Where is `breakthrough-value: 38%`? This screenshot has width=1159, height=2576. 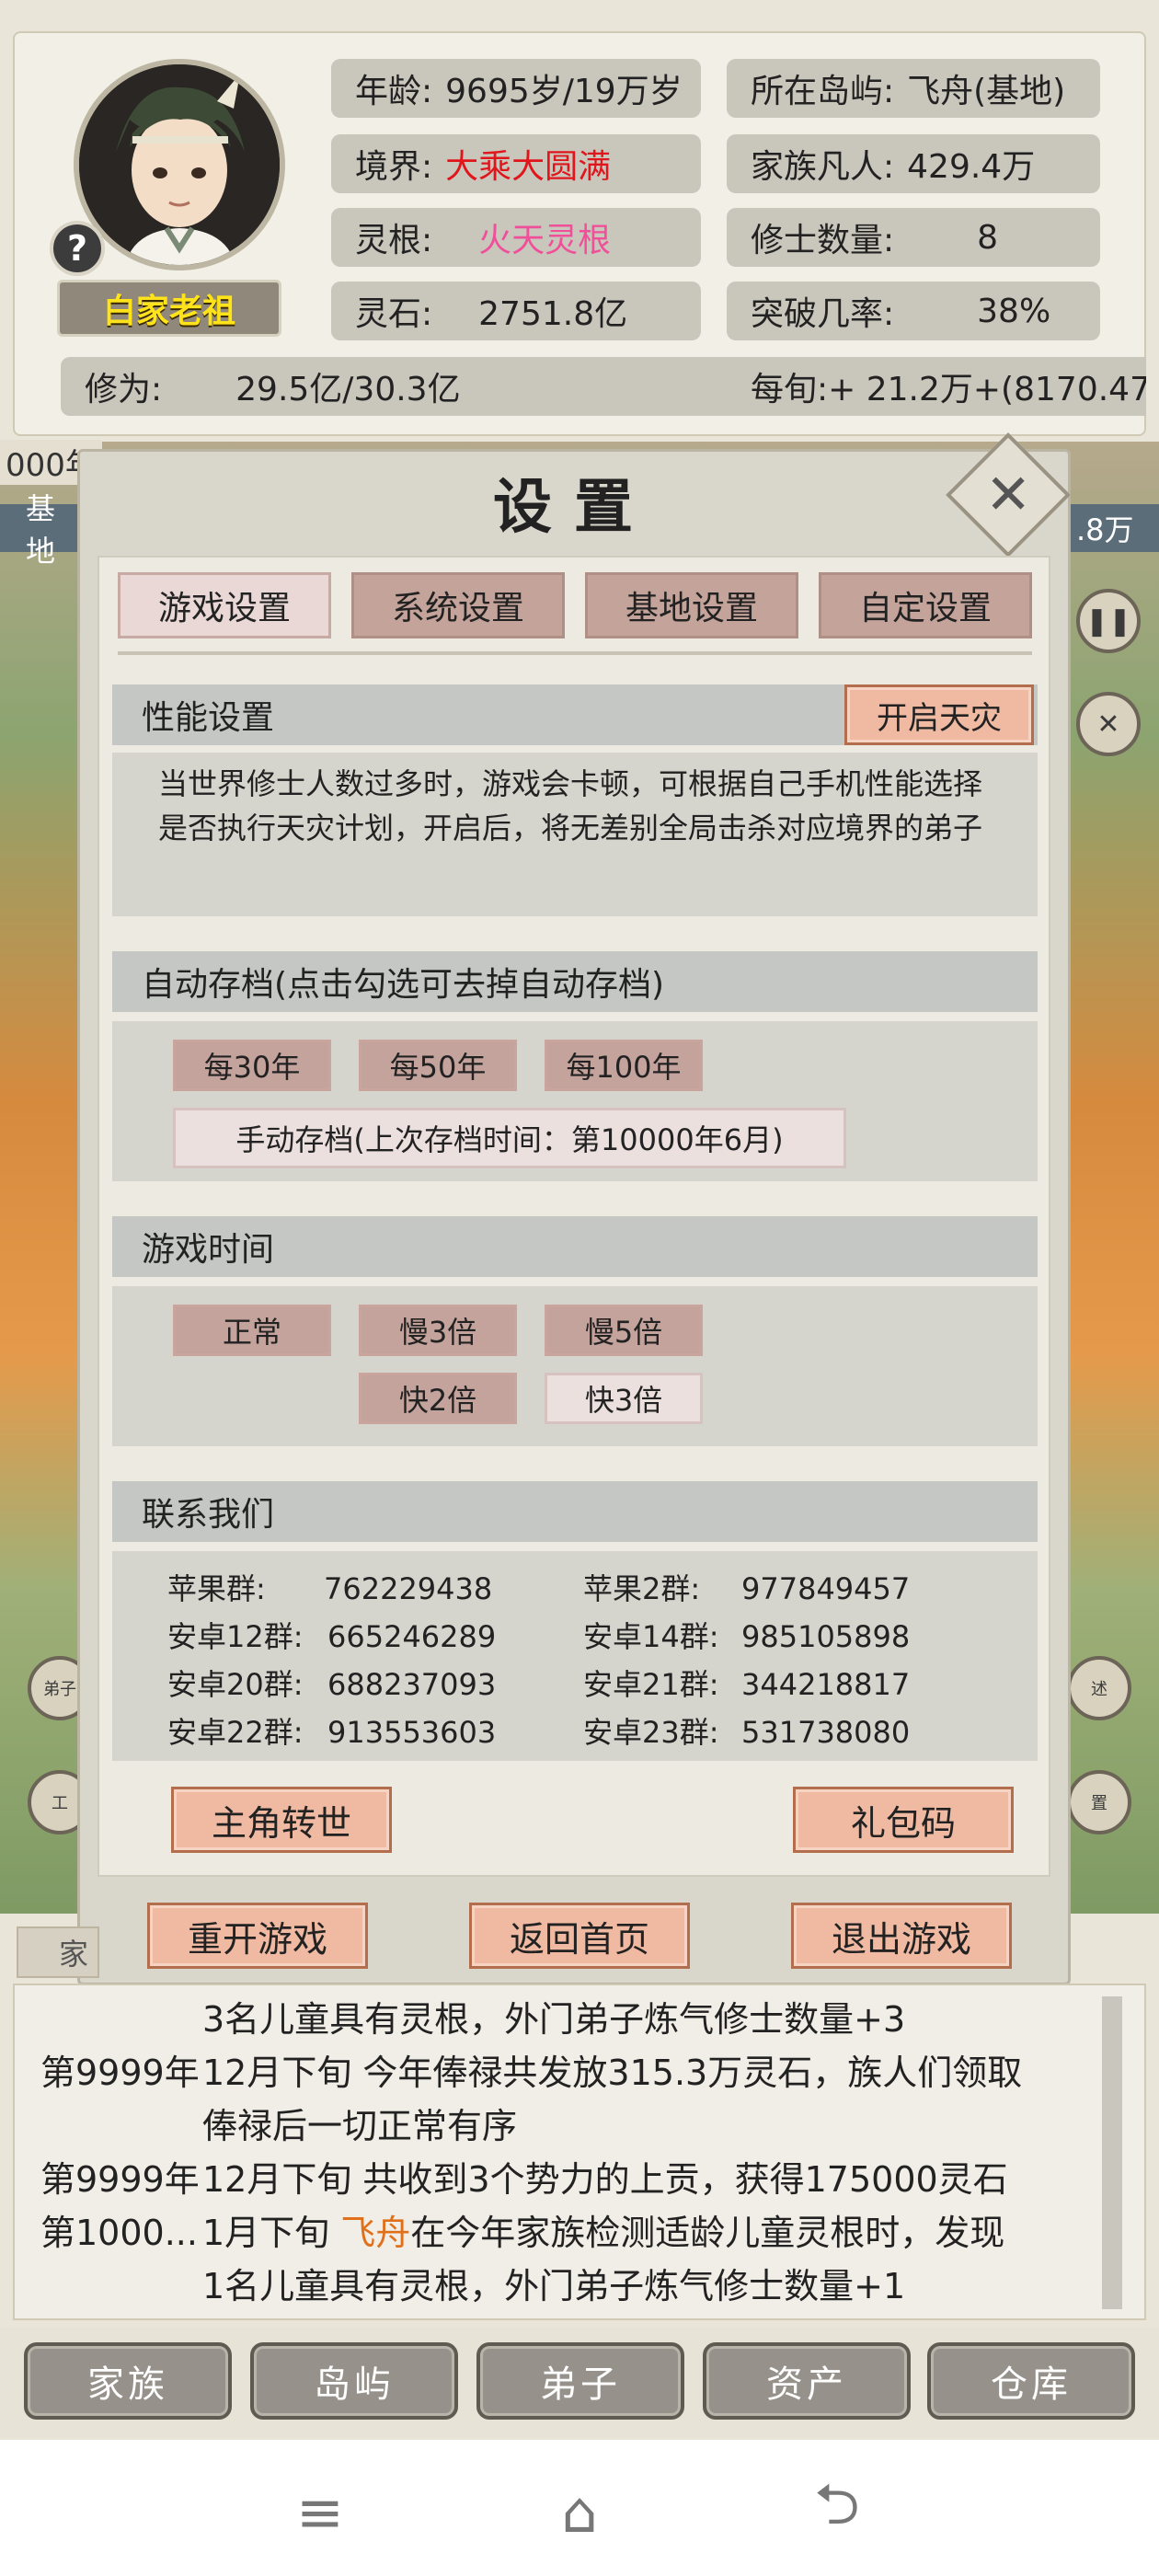
breakthrough-value: 38% is located at coordinates (1014, 311).